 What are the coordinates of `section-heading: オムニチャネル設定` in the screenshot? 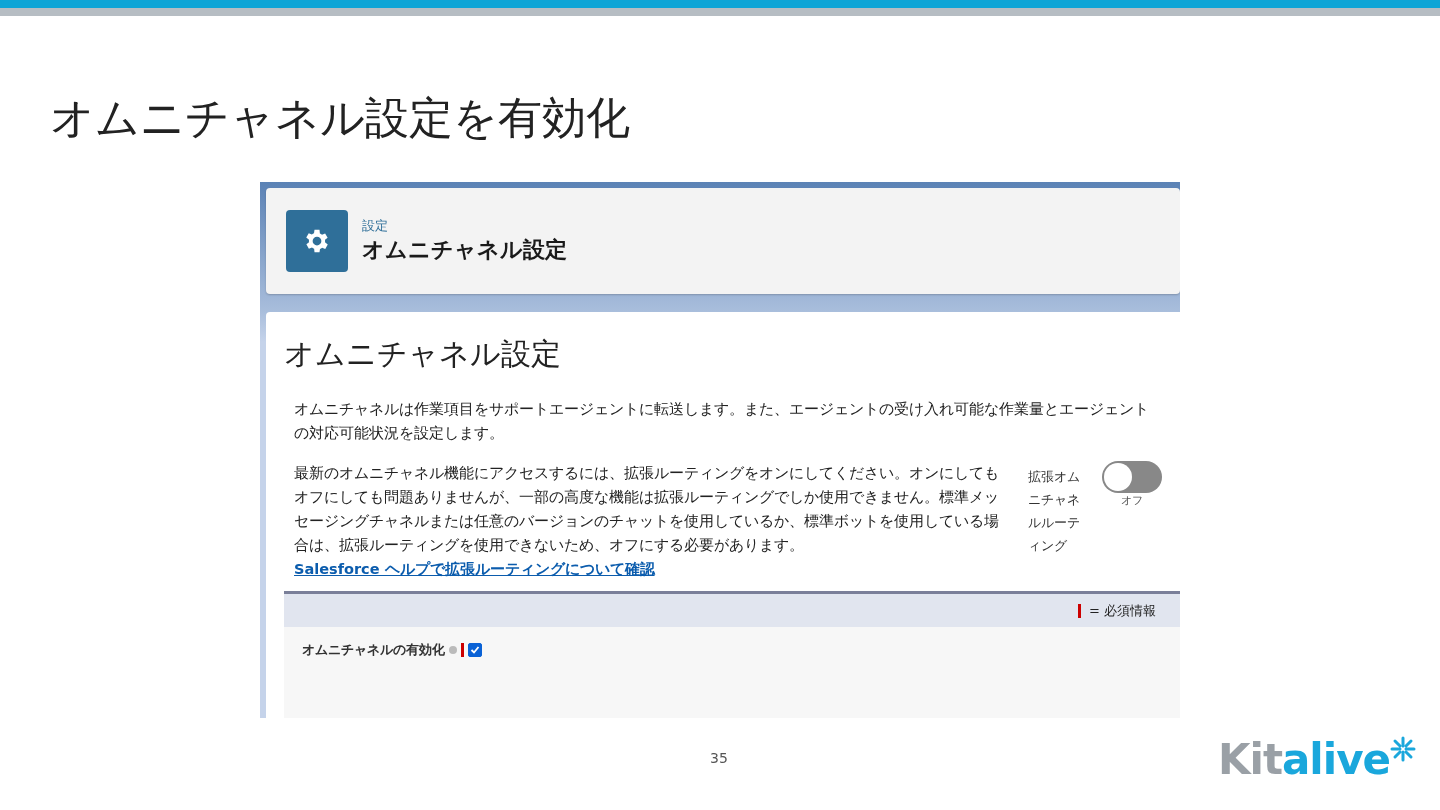 It's located at (423, 354).